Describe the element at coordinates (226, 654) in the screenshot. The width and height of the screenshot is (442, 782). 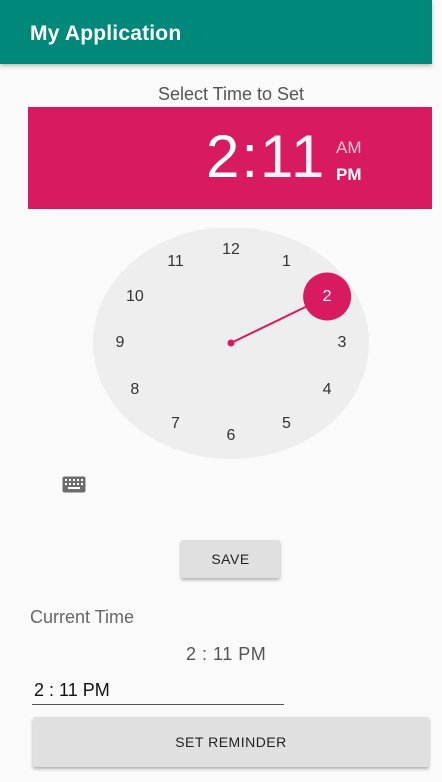
I see `current-time-value: 2 : 11 PM` at that location.